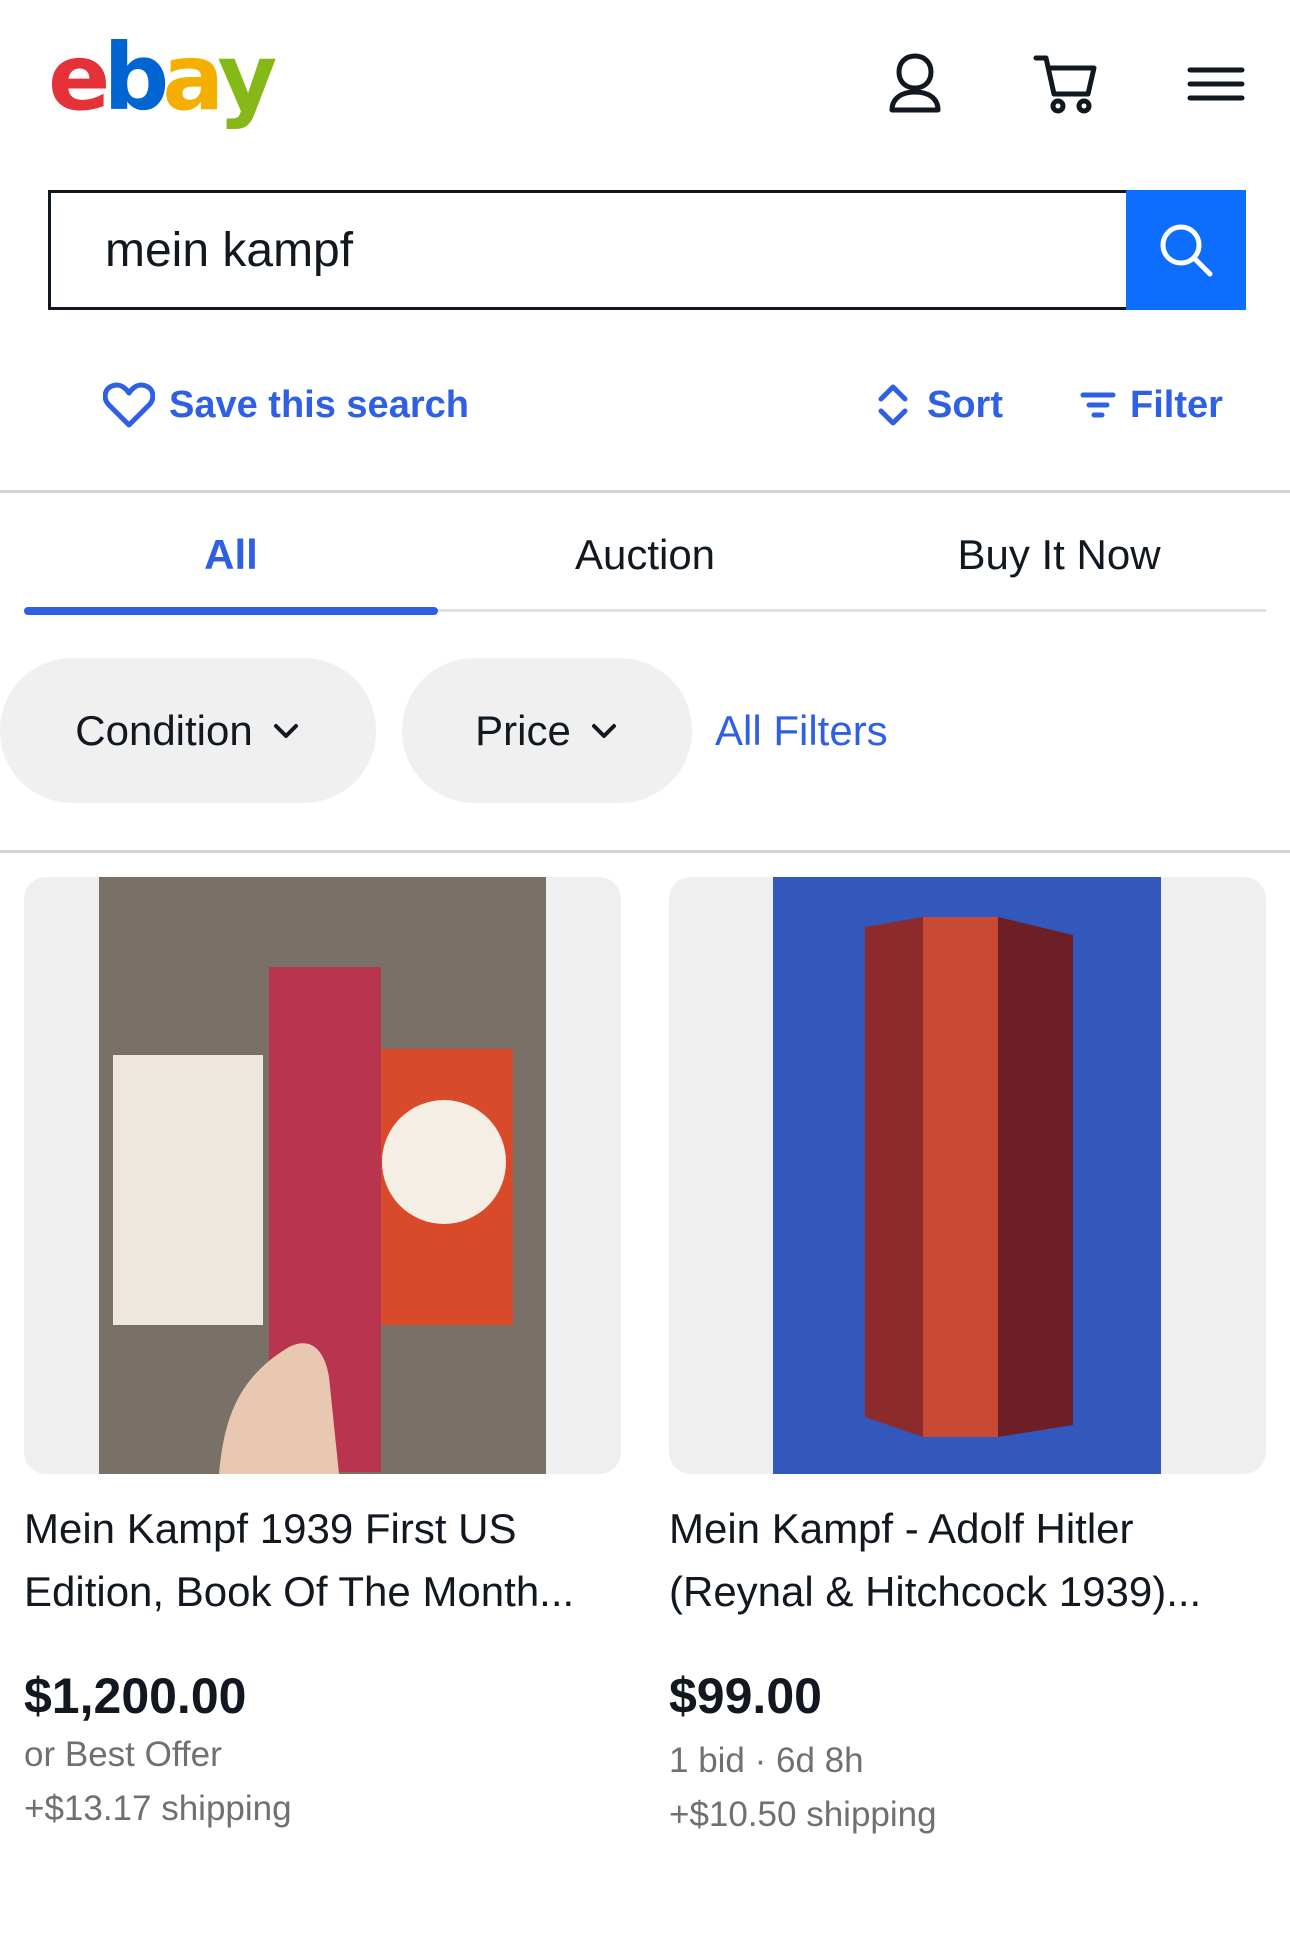 Image resolution: width=1290 pixels, height=1934 pixels. Describe the element at coordinates (136, 77) in the screenshot. I see `logo-letter-b: b` at that location.